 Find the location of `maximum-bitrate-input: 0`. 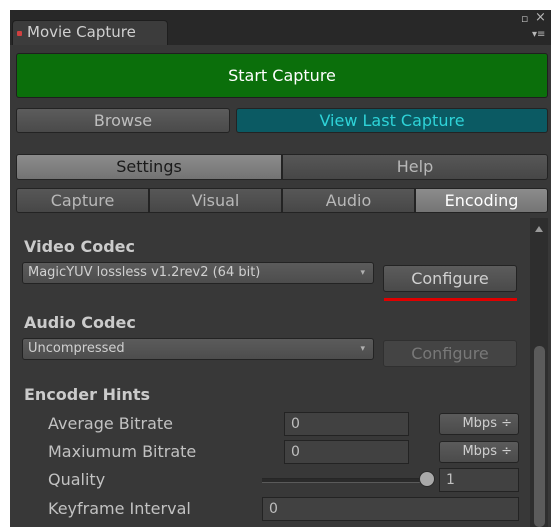

maximum-bitrate-input: 0 is located at coordinates (346, 452).